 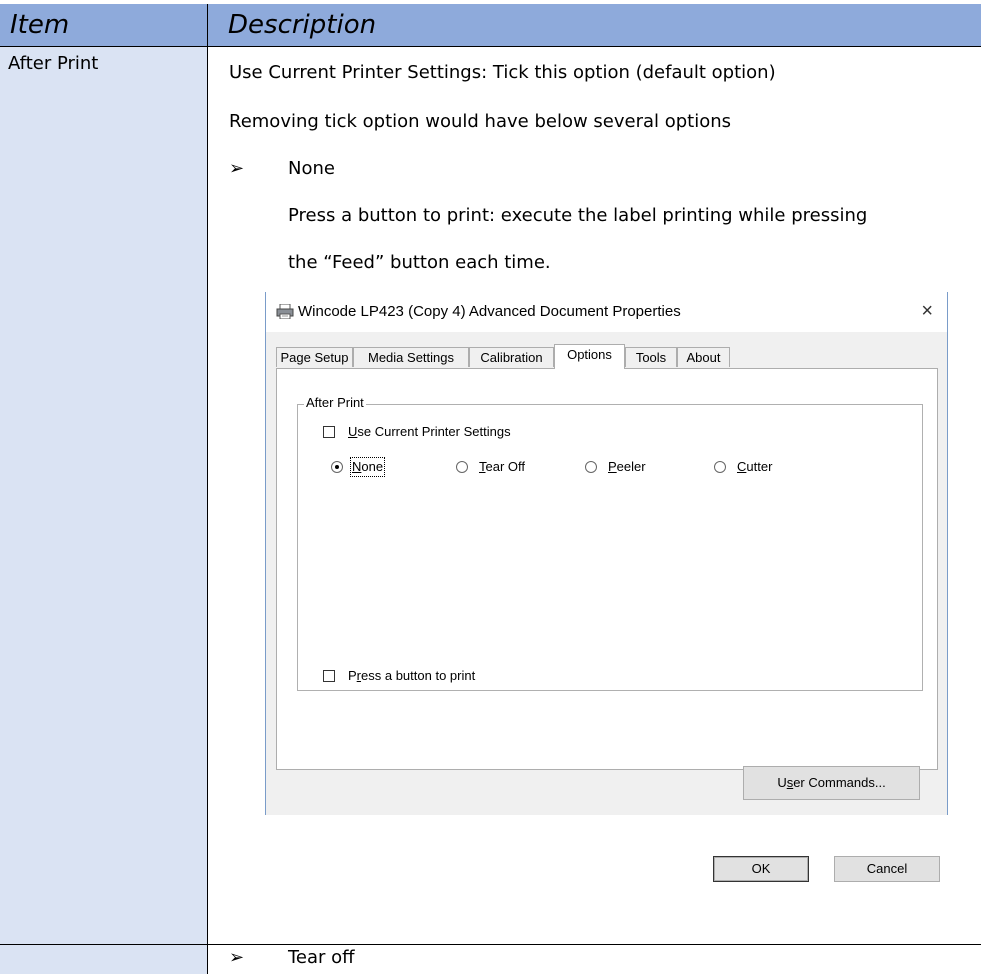 What do you see at coordinates (311, 168) in the screenshot?
I see `bullet-none: None` at bounding box center [311, 168].